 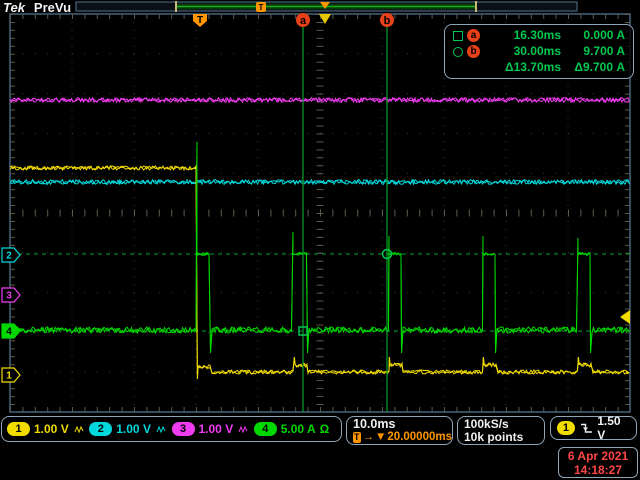 What do you see at coordinates (9, 256) in the screenshot?
I see `channel-2-marker-number: 2` at bounding box center [9, 256].